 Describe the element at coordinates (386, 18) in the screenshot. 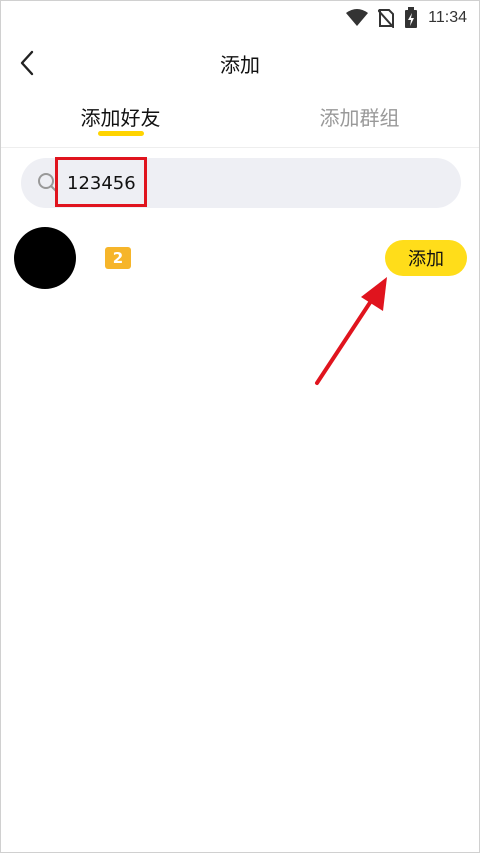

I see `no-sim-icon` at that location.